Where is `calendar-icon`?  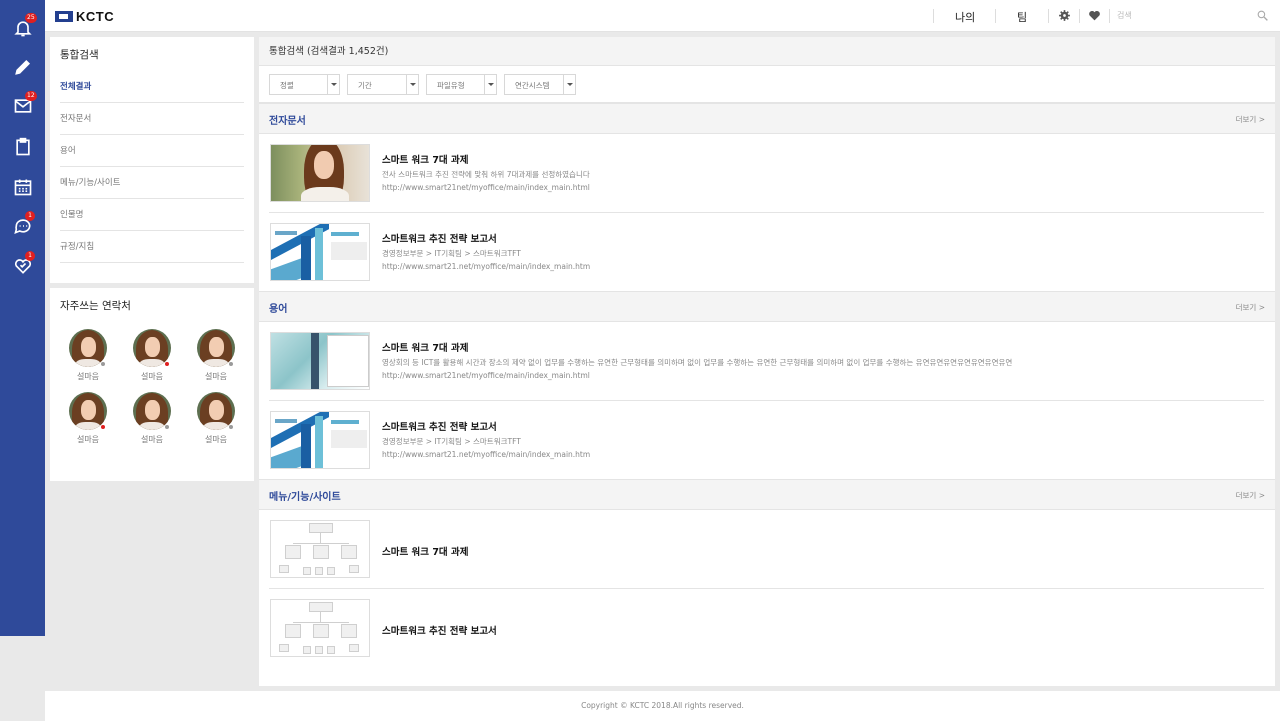 calendar-icon is located at coordinates (22, 187).